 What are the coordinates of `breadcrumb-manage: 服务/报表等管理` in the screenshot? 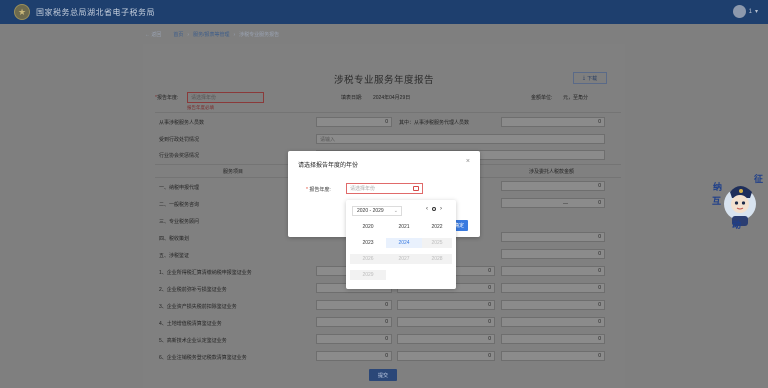 It's located at (211, 34).